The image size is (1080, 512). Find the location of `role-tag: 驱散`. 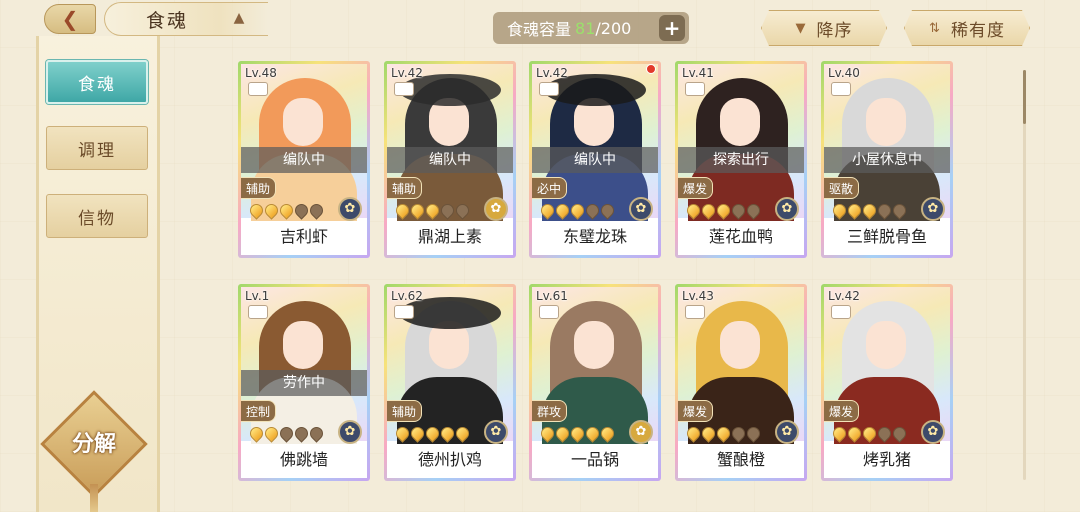

role-tag: 驱散 is located at coordinates (842, 188).